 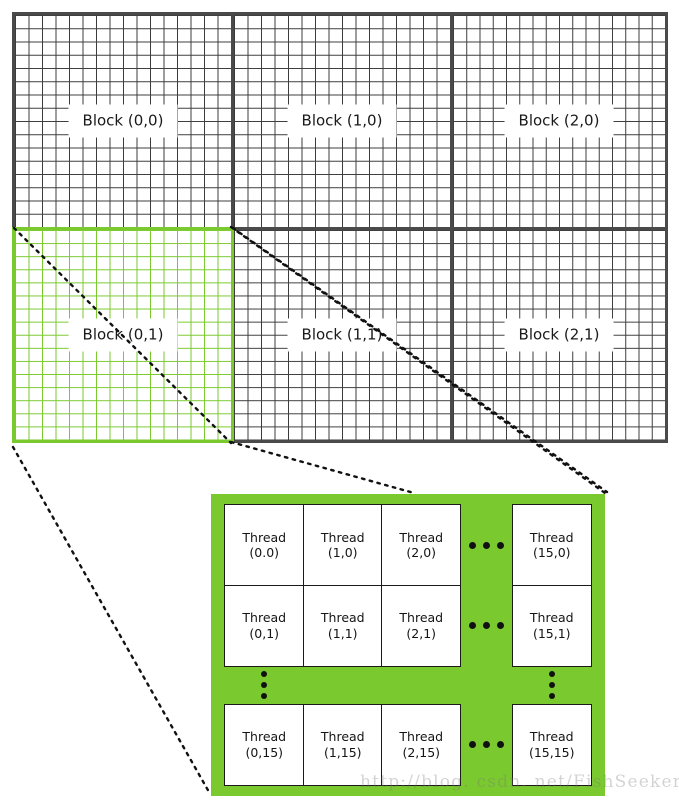 I want to click on thread-cell: Thread (1,0), so click(x=342, y=545).